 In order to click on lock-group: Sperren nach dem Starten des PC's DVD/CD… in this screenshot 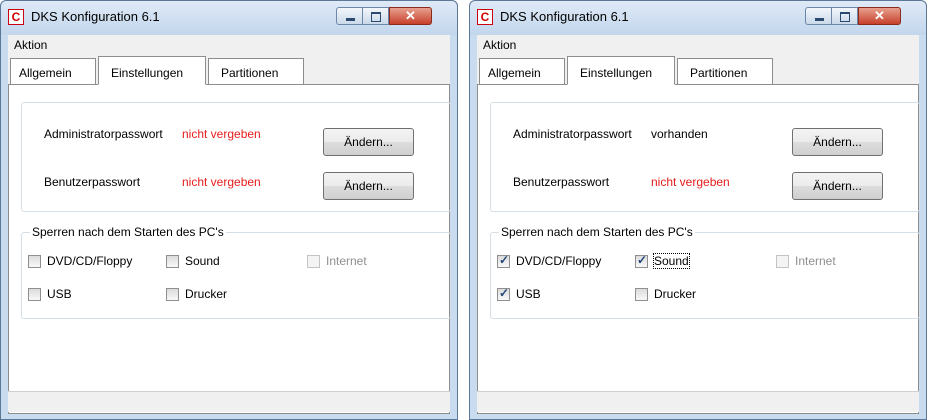, I will do `click(236, 272)`.